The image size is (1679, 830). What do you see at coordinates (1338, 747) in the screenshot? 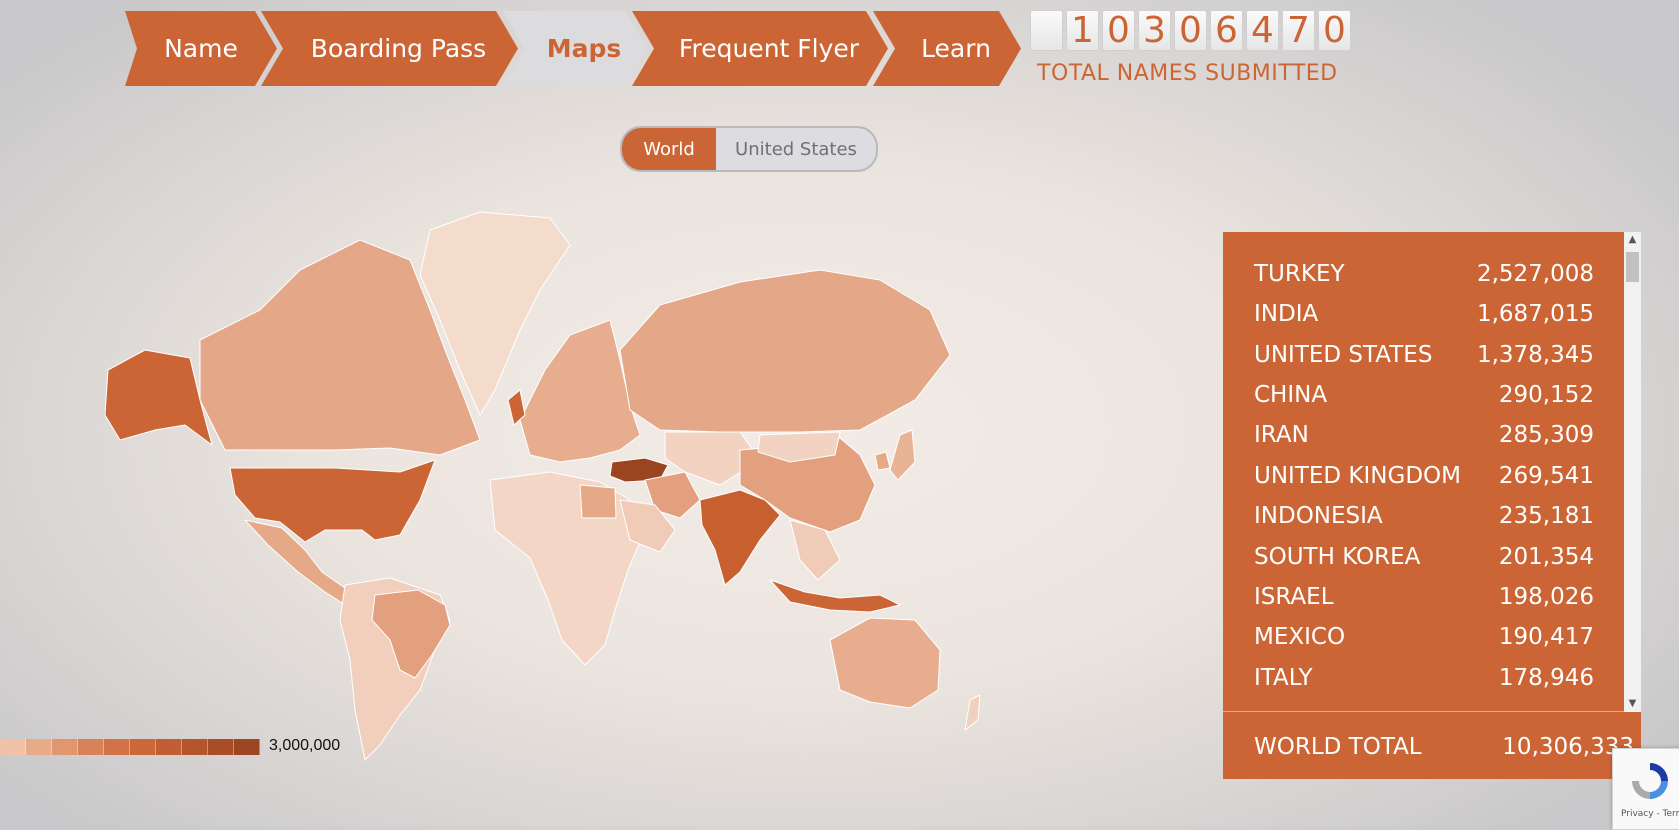
I see `world-total-label: WORLD TOTAL` at bounding box center [1338, 747].